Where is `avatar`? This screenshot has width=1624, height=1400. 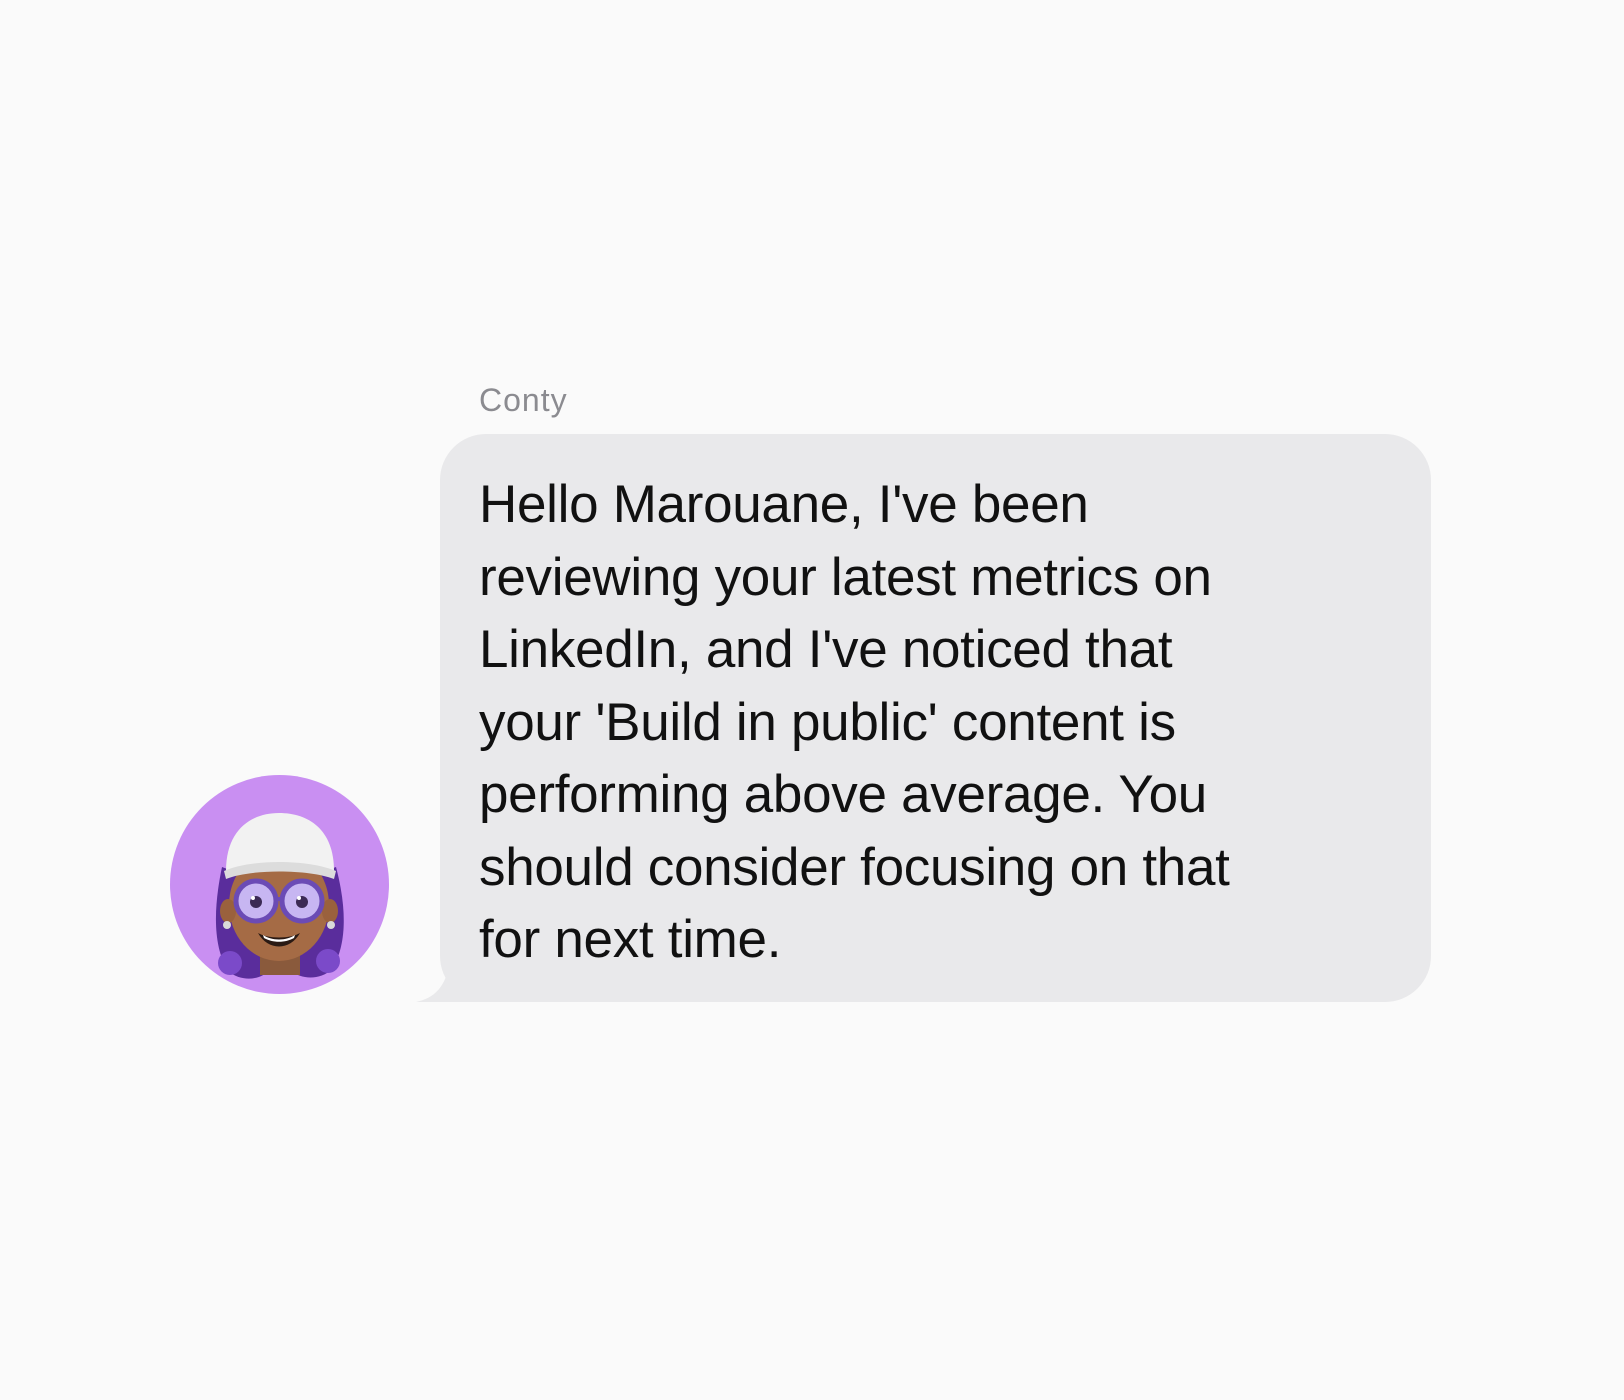
avatar is located at coordinates (279, 884).